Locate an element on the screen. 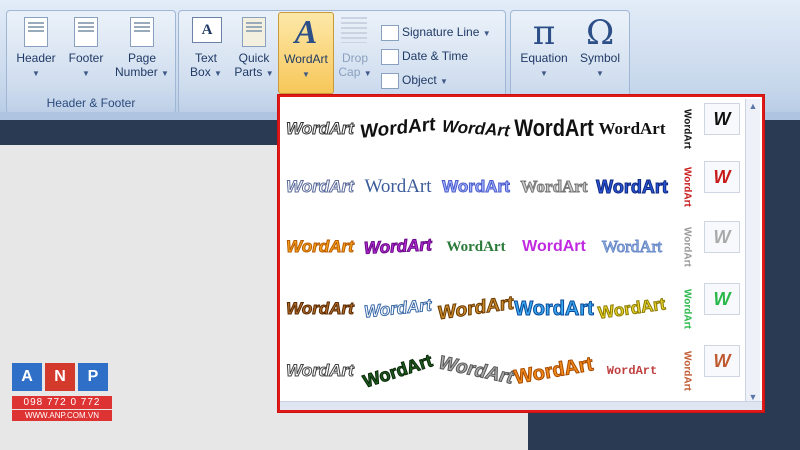  symbol-button: Ω Symbol ▼ is located at coordinates (600, 47).